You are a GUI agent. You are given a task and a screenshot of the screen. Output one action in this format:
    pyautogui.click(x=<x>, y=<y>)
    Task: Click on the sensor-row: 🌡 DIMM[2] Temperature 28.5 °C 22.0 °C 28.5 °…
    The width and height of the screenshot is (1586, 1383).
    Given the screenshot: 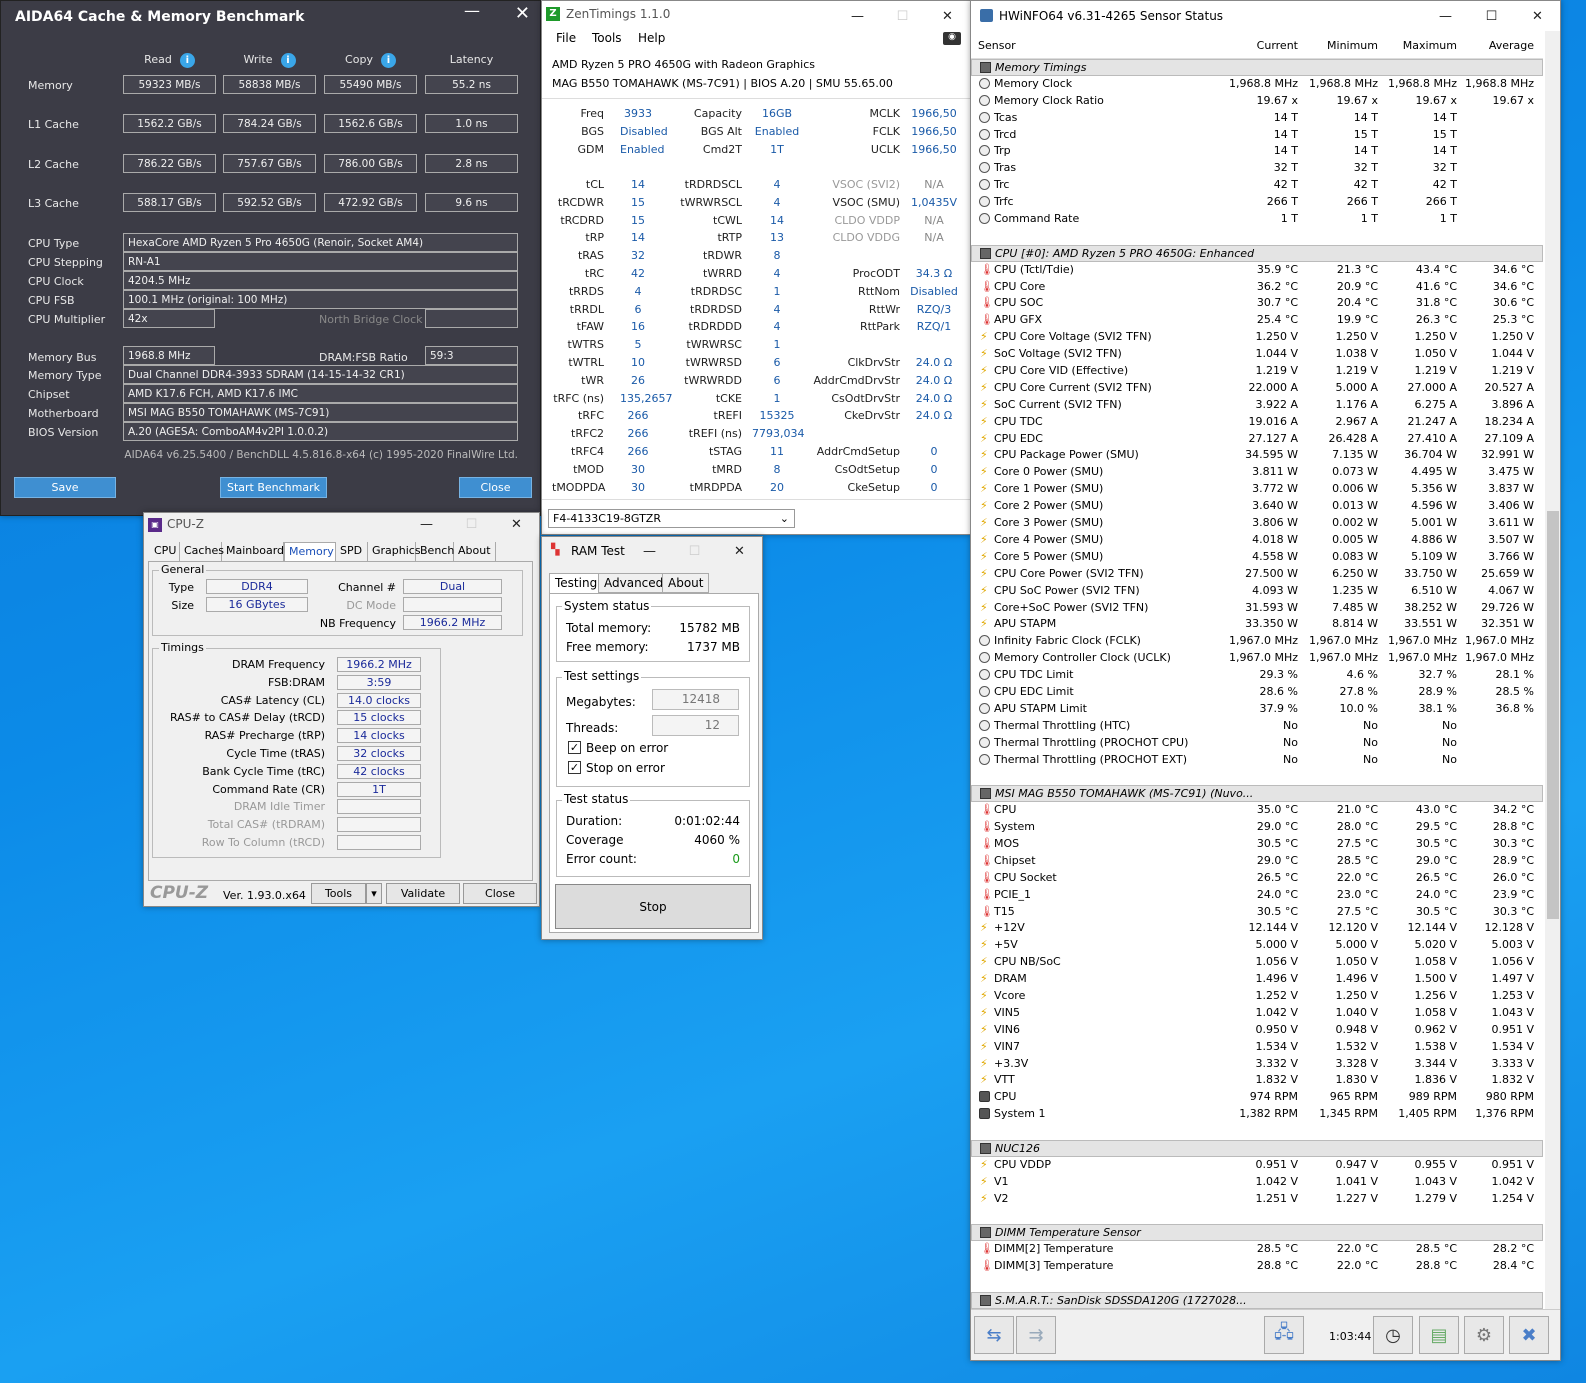 What is the action you would take?
    pyautogui.click(x=1257, y=1249)
    